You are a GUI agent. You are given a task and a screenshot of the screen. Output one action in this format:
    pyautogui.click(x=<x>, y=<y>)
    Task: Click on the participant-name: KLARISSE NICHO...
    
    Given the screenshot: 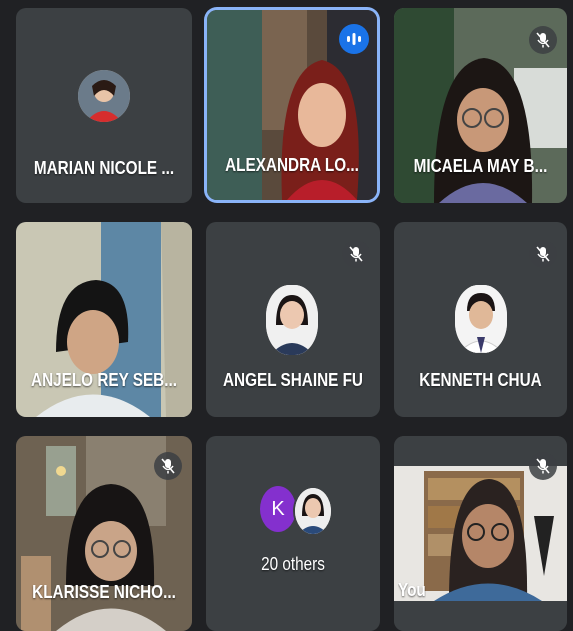 What is the action you would take?
    pyautogui.click(x=104, y=592)
    